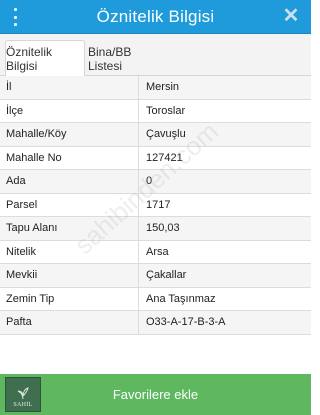  I want to click on table-row: Mahalle/Köy Çavuşlu, so click(155, 135).